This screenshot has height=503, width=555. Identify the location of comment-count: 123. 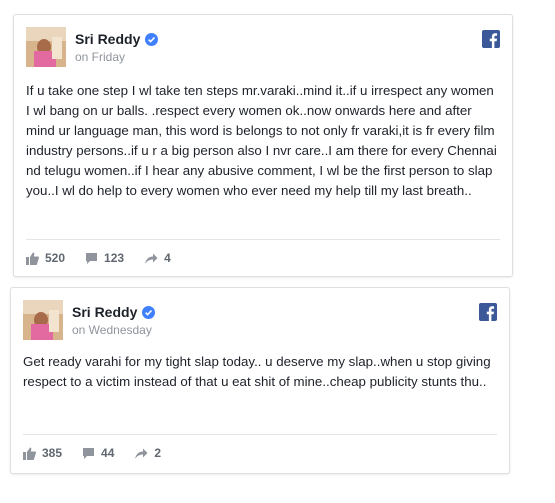
(104, 258).